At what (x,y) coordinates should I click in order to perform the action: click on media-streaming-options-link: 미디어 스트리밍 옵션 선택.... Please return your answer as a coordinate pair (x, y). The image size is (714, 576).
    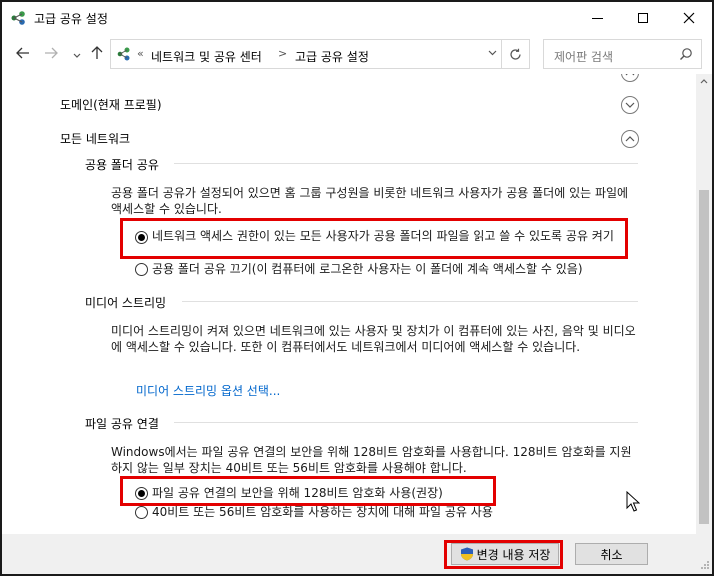
    Looking at the image, I should click on (208, 390).